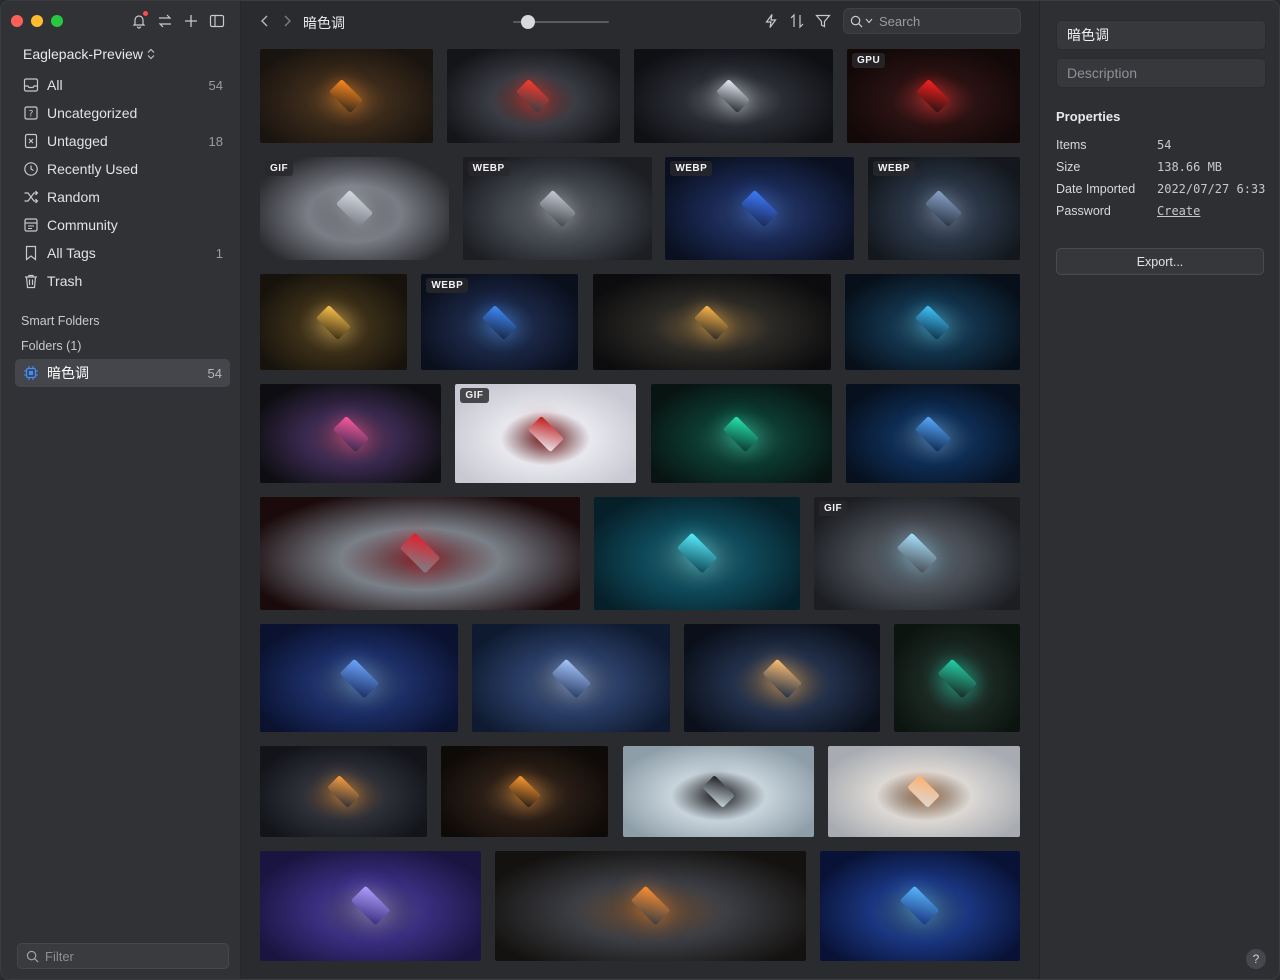  What do you see at coordinates (93, 169) in the screenshot?
I see `sidebar-item-label: Recently Used` at bounding box center [93, 169].